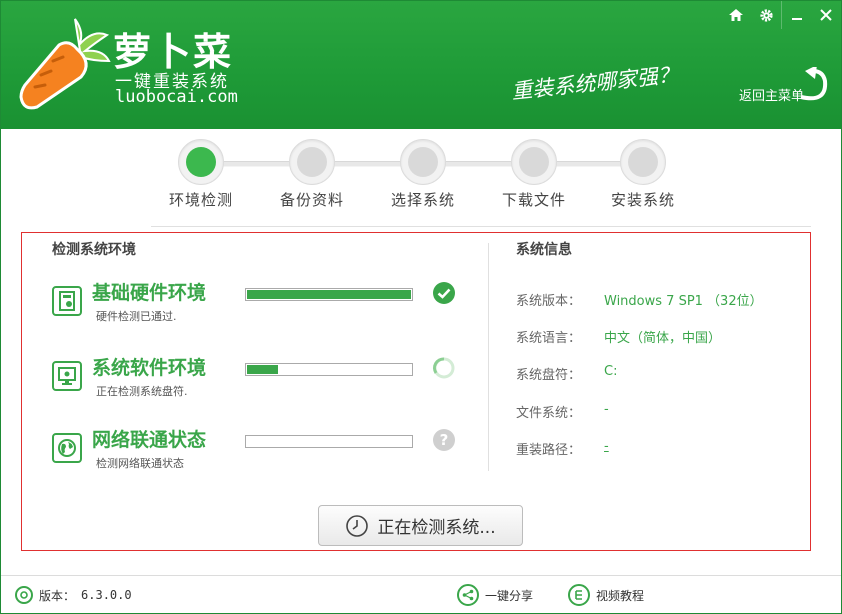 The height and width of the screenshot is (614, 842). I want to click on home-button, so click(736, 15).